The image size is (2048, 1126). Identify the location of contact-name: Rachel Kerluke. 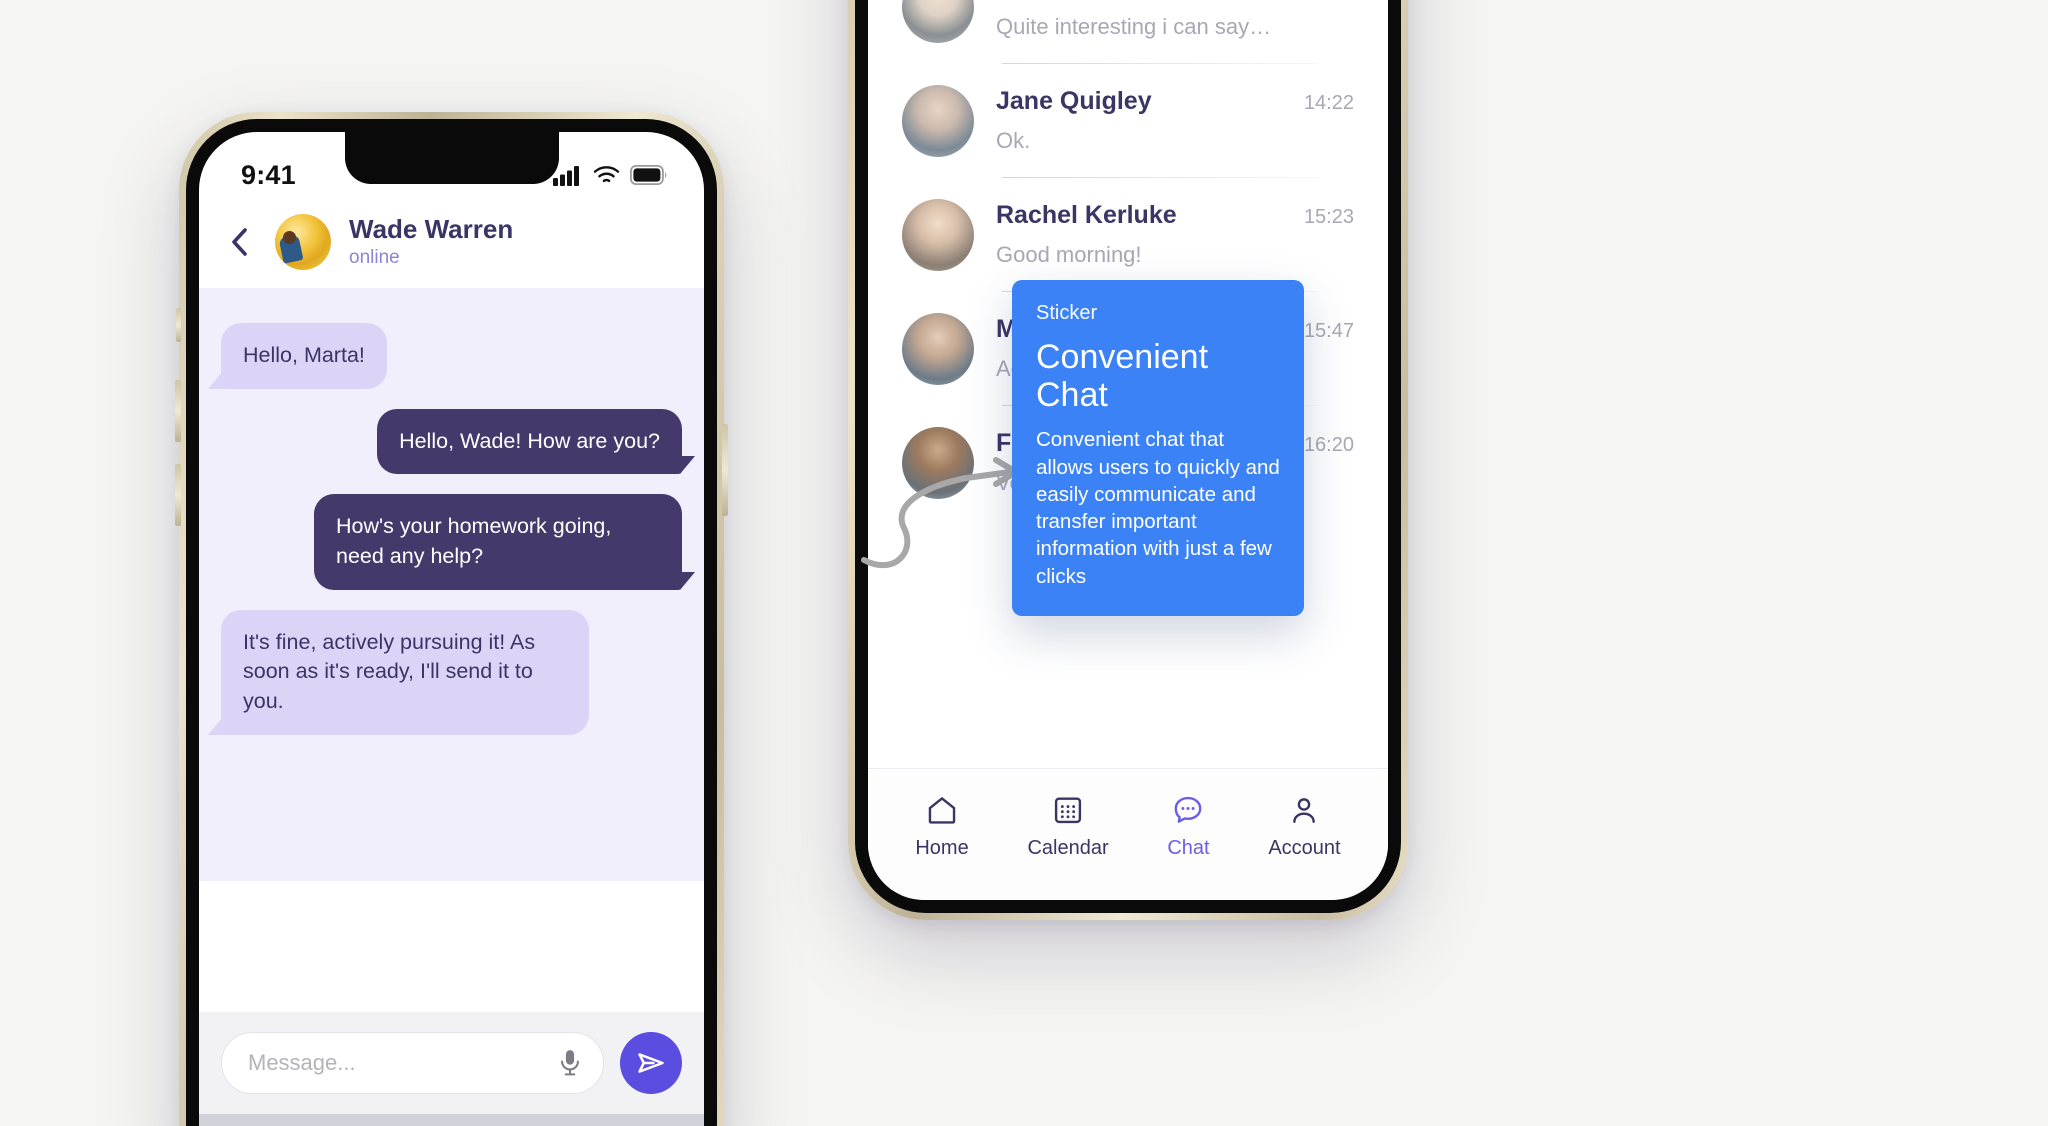
(1086, 215).